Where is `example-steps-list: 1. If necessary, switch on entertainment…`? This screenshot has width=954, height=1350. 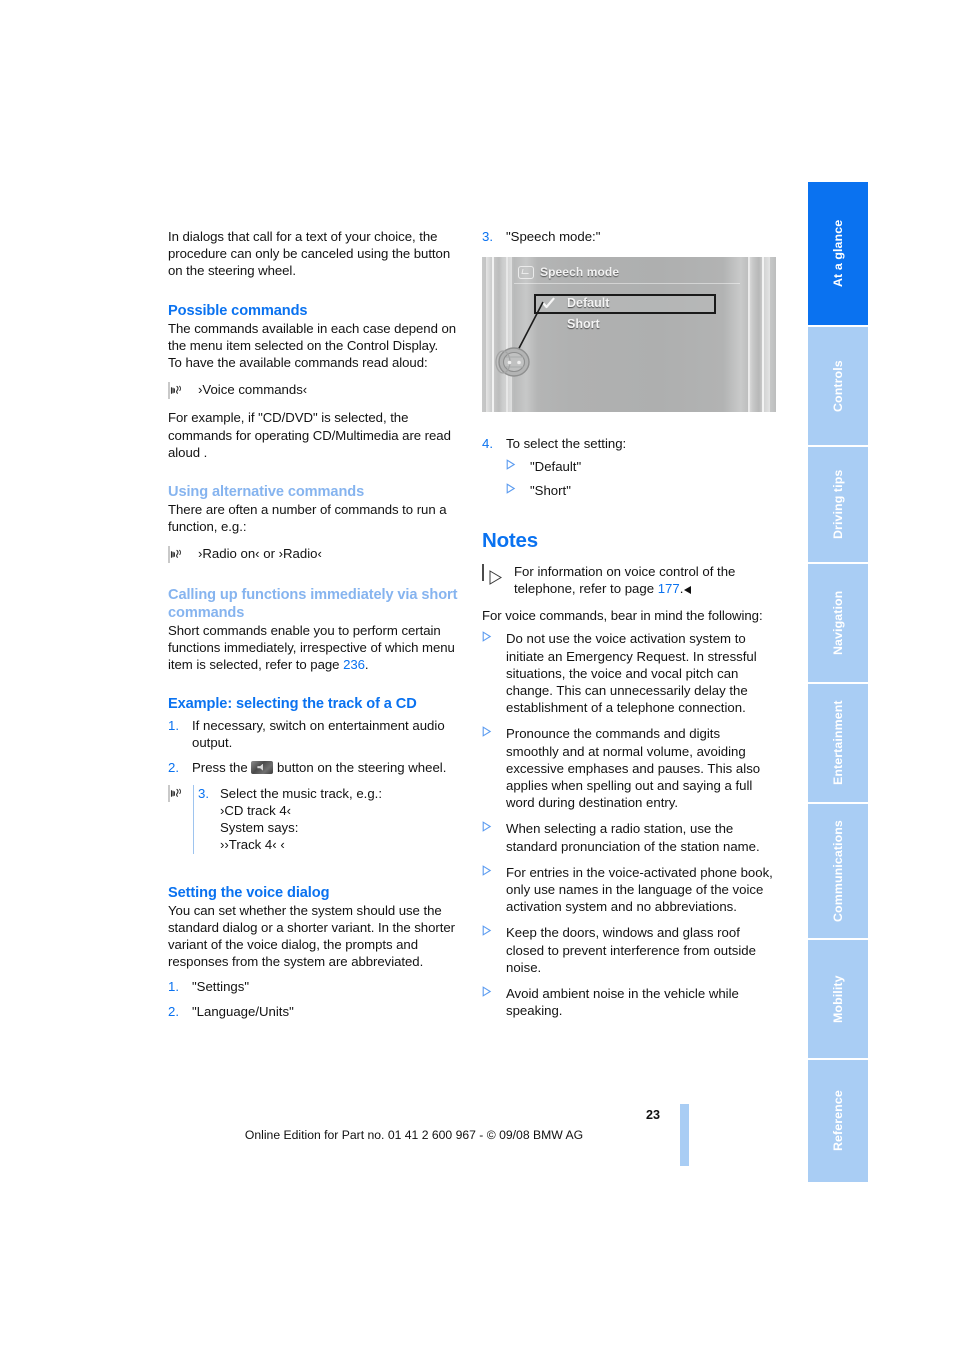 example-steps-list: 1. If necessary, switch on entertainment… is located at coordinates (315, 785).